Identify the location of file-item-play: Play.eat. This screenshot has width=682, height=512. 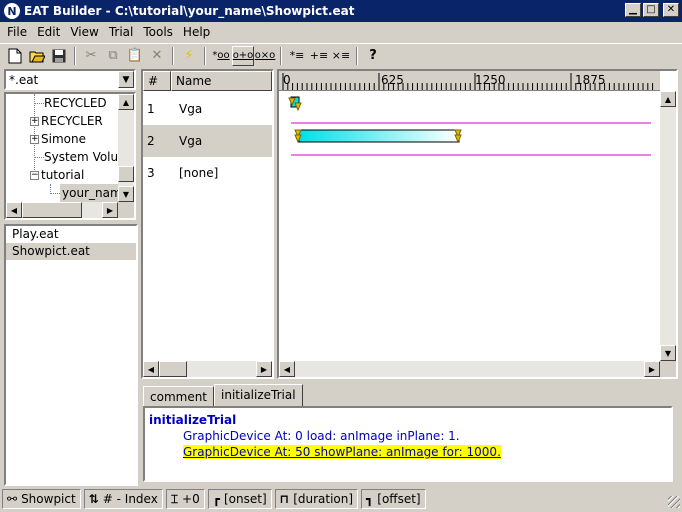
(71, 234).